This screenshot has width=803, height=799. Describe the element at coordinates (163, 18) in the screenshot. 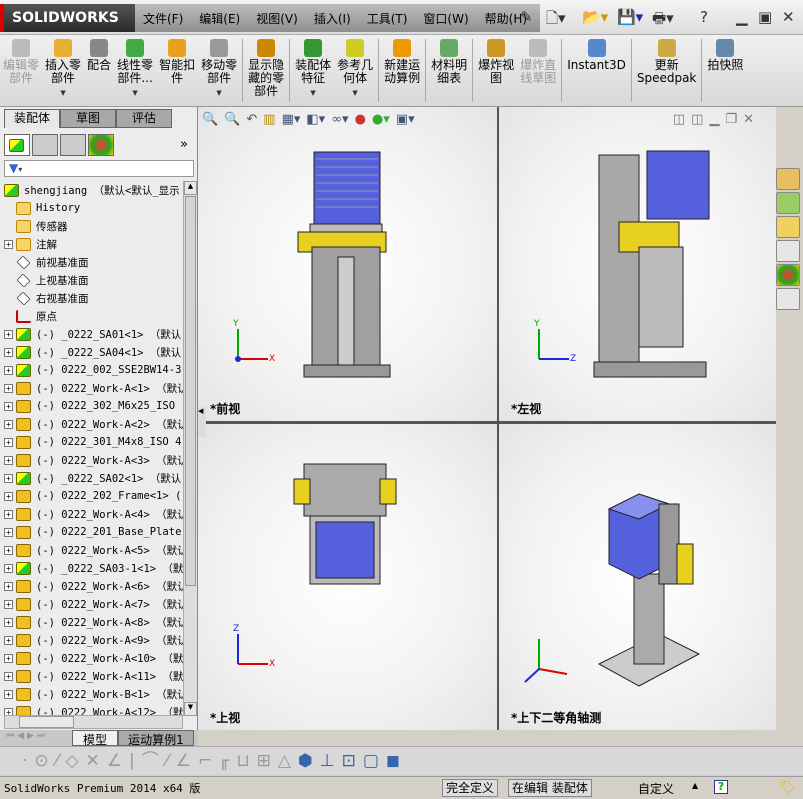

I see `menu-item: 文件(F)` at that location.